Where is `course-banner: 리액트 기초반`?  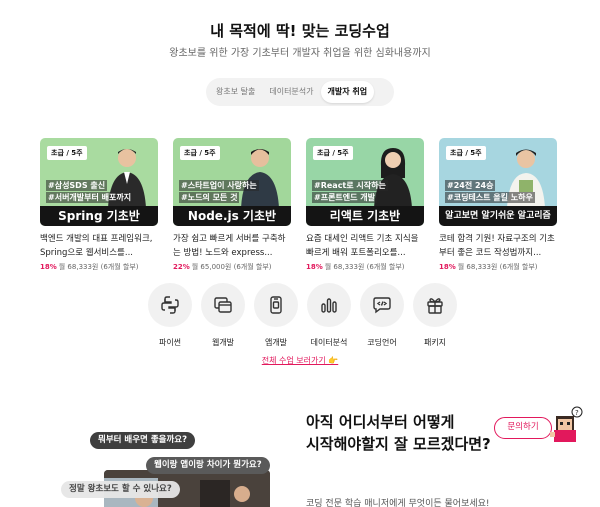 course-banner: 리액트 기초반 is located at coordinates (365, 216).